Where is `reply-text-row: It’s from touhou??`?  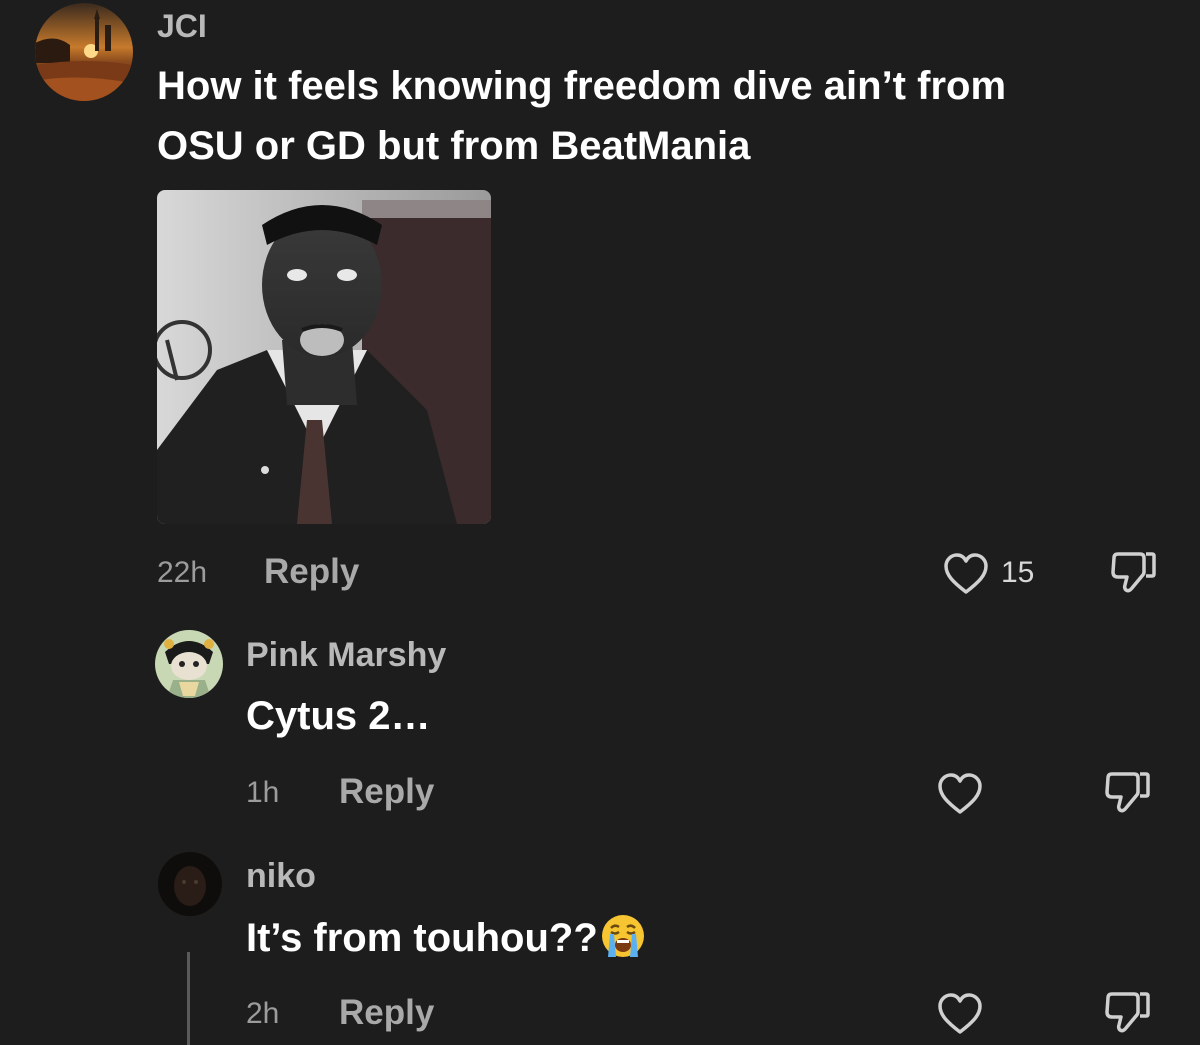
reply-text-row: It’s from touhou?? is located at coordinates (446, 941).